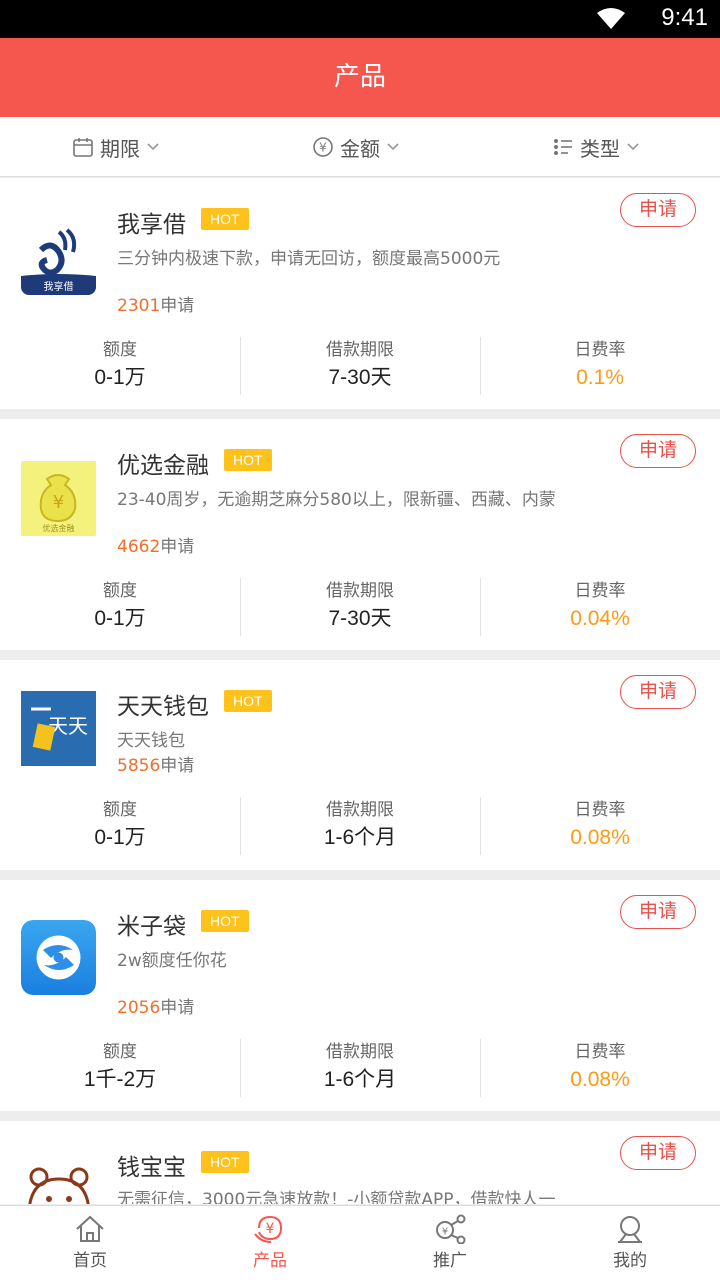 Image resolution: width=720 pixels, height=1280 pixels. What do you see at coordinates (83, 147) in the screenshot?
I see `calendar-icon` at bounding box center [83, 147].